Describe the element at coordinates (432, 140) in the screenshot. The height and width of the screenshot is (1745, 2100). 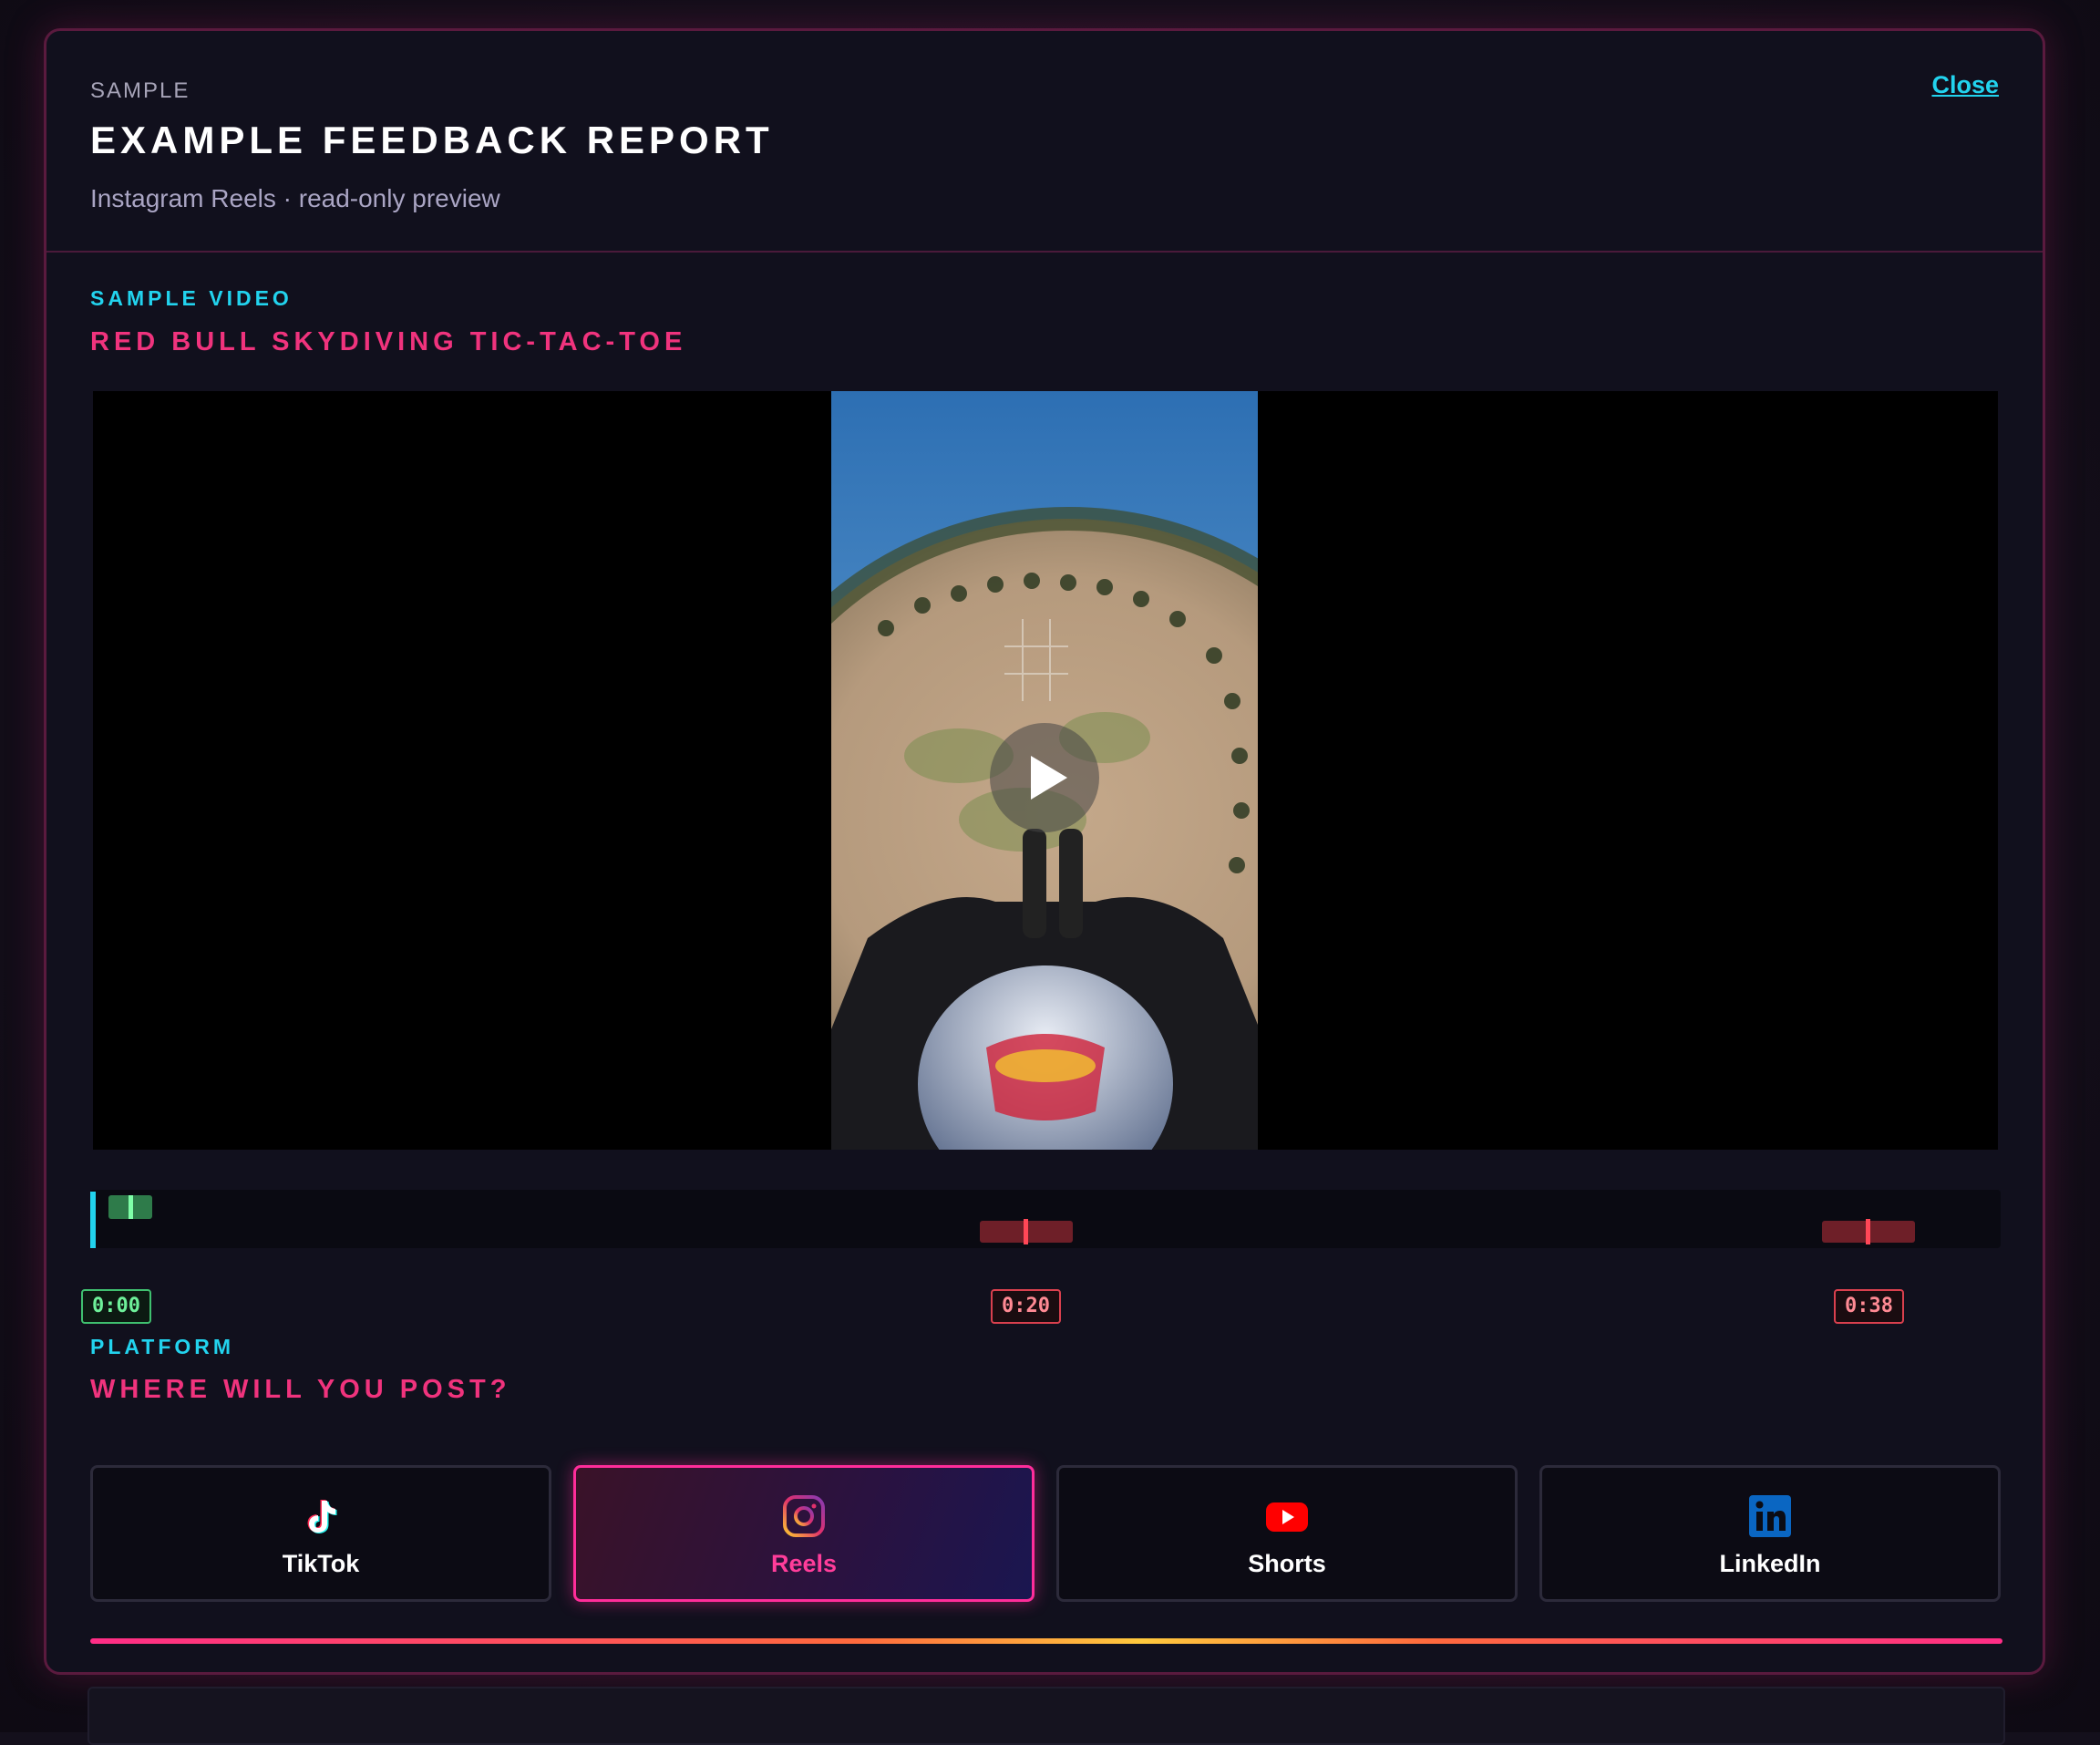
I see `report-title: EXAMPLE FEEDBACK REPORT` at that location.